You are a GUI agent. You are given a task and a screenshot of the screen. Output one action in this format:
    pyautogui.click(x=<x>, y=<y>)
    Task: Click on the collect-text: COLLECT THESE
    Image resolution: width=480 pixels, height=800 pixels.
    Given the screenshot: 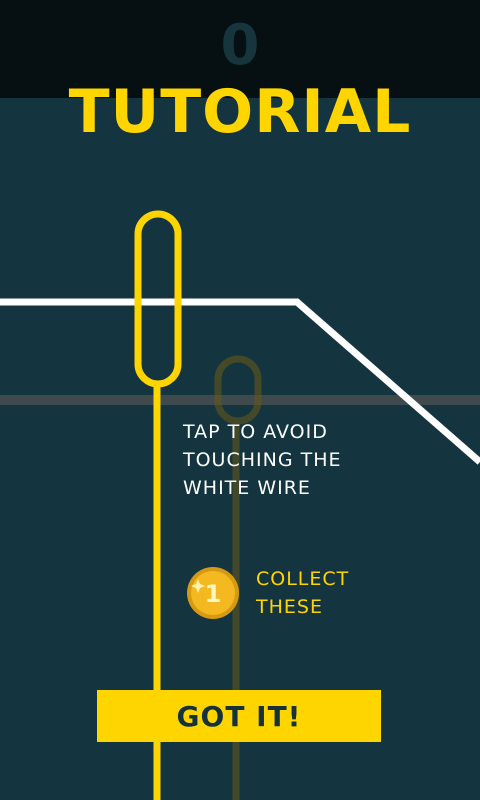 What is the action you would take?
    pyautogui.click(x=331, y=593)
    